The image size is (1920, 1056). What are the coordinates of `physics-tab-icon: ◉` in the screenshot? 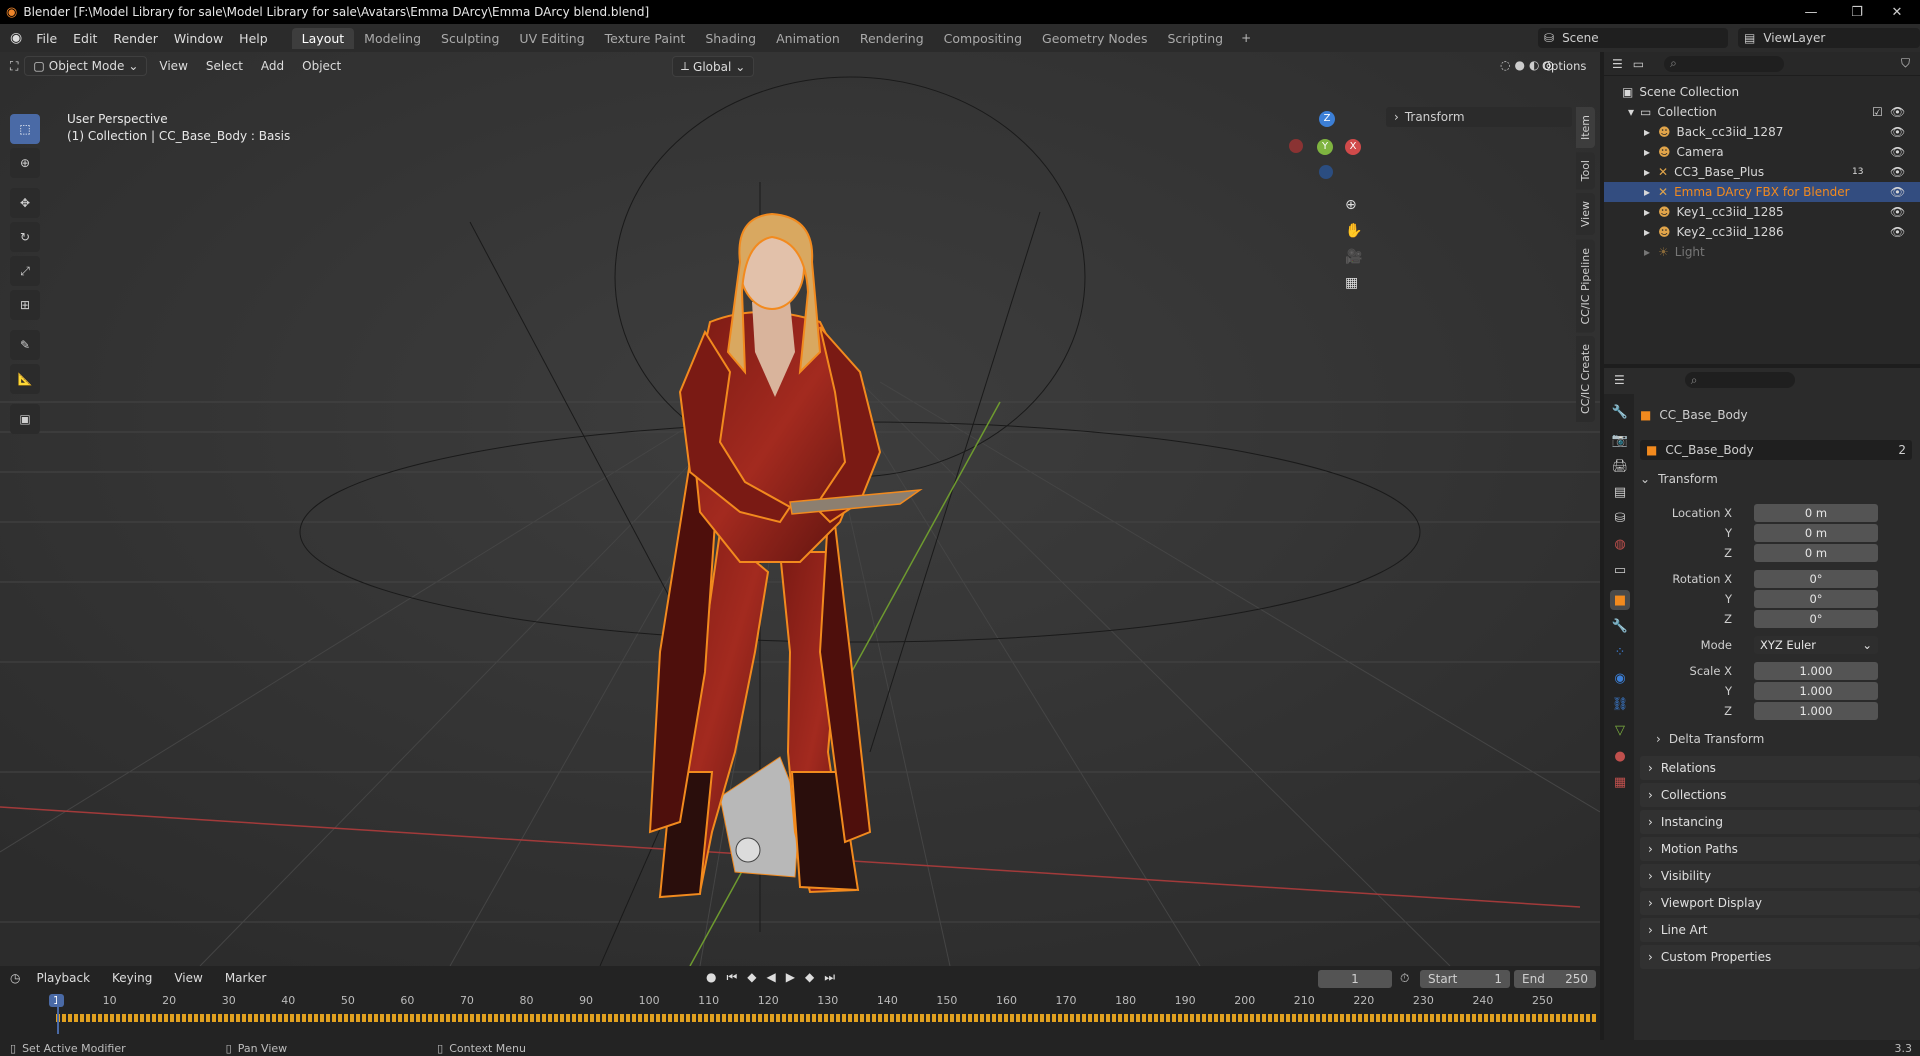 It's located at (1620, 678).